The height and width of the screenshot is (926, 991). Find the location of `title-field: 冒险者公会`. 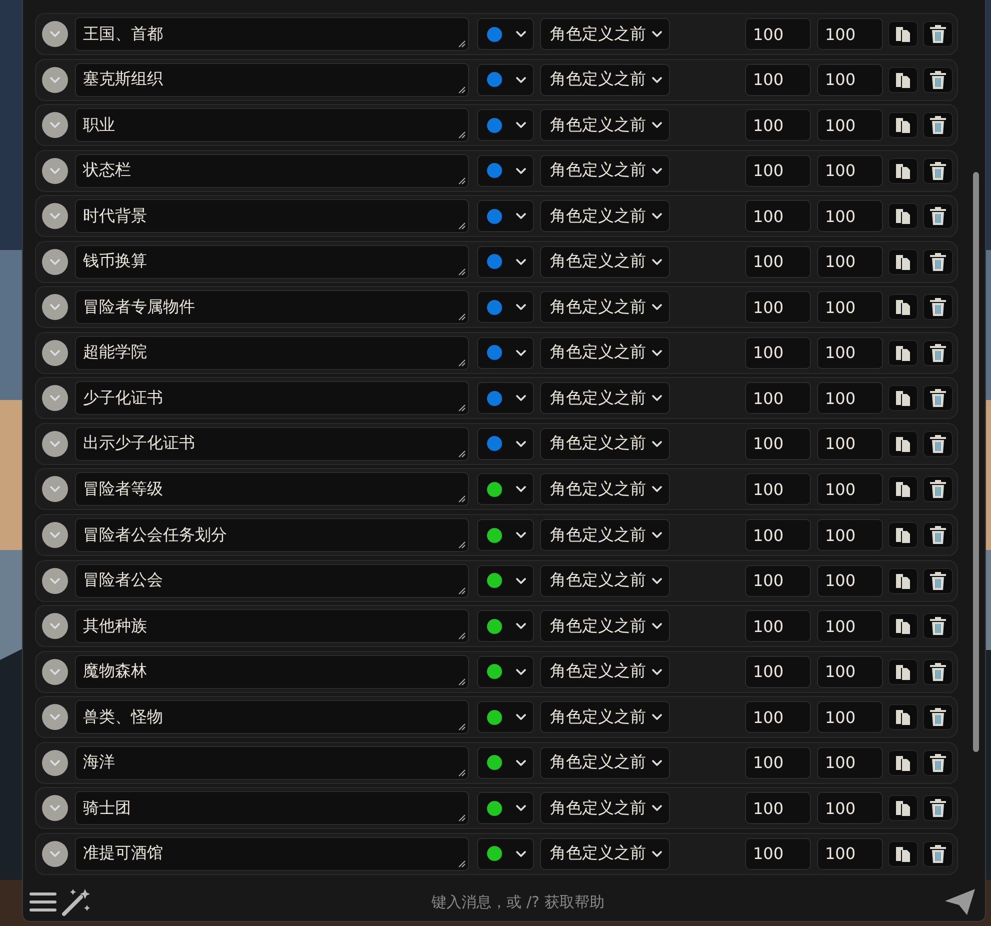

title-field: 冒险者公会 is located at coordinates (272, 581).